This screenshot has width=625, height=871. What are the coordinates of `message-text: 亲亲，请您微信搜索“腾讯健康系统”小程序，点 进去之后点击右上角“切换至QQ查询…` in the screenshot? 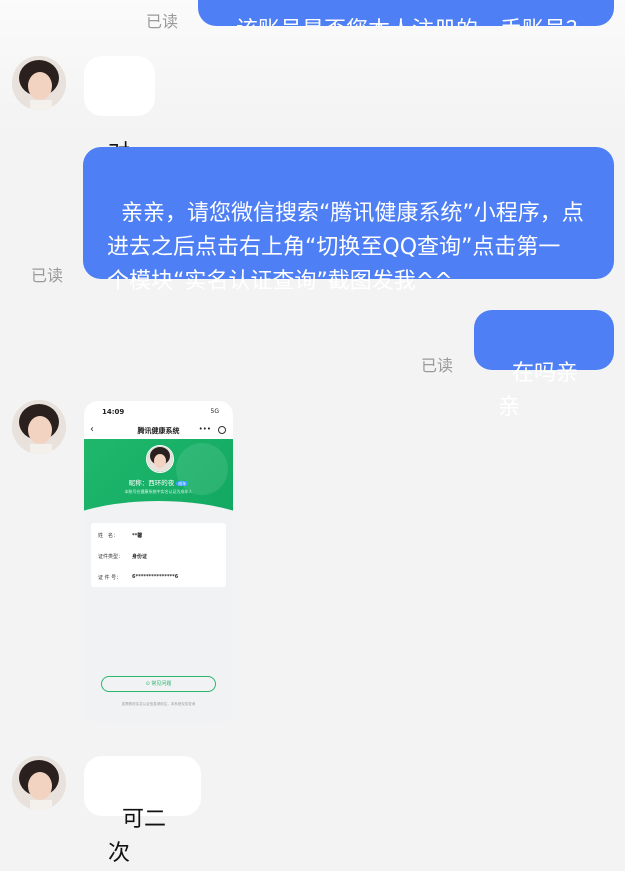 It's located at (345, 247).